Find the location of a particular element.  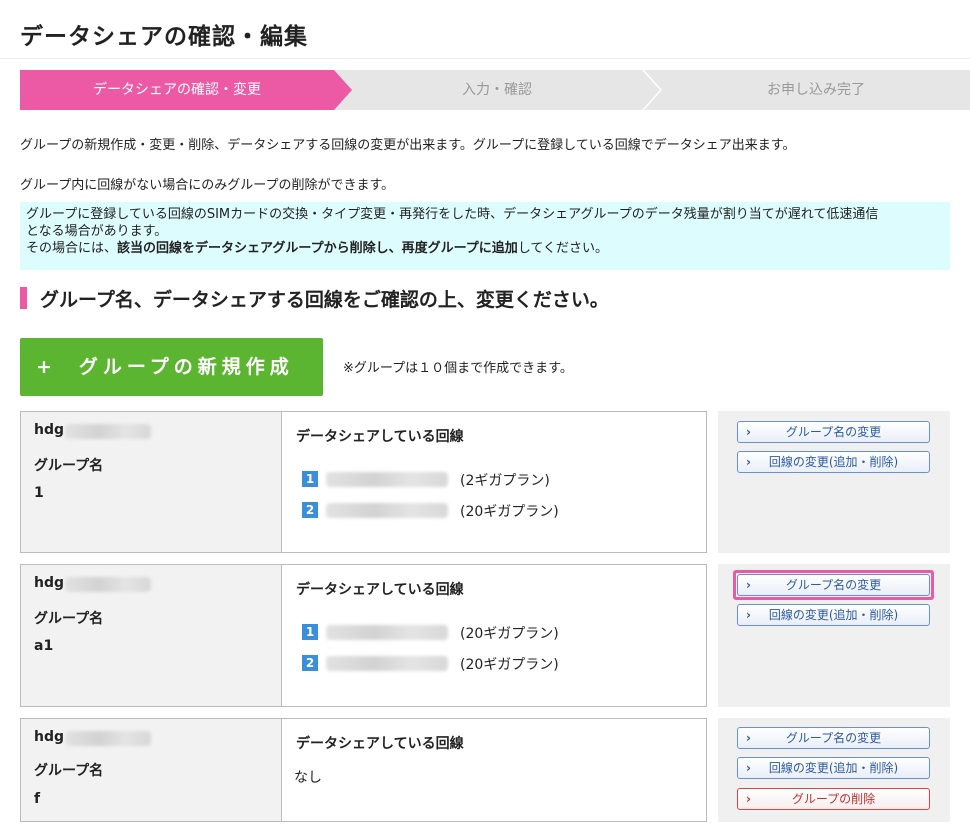

step-2-label: 入力・確認 is located at coordinates (497, 90).